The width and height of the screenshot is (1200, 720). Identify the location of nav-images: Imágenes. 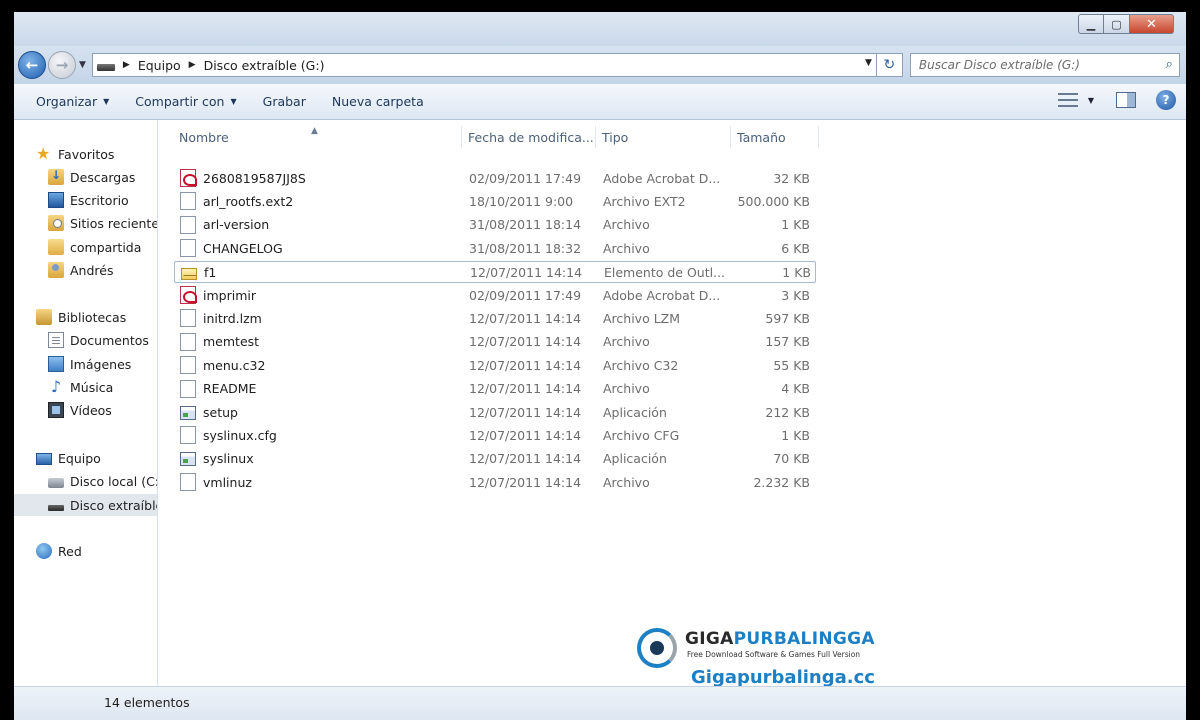
(85, 364).